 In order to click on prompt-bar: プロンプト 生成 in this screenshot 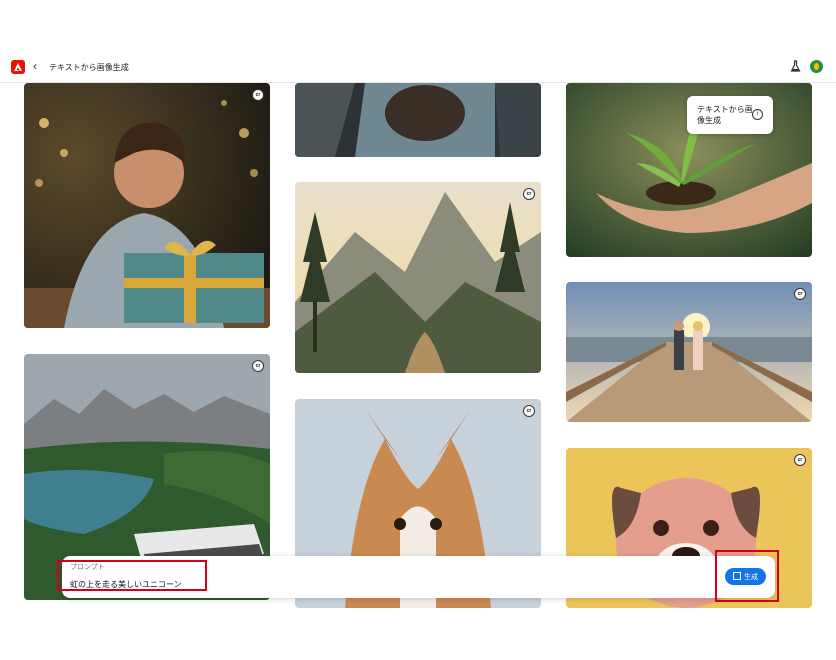, I will do `click(418, 577)`.